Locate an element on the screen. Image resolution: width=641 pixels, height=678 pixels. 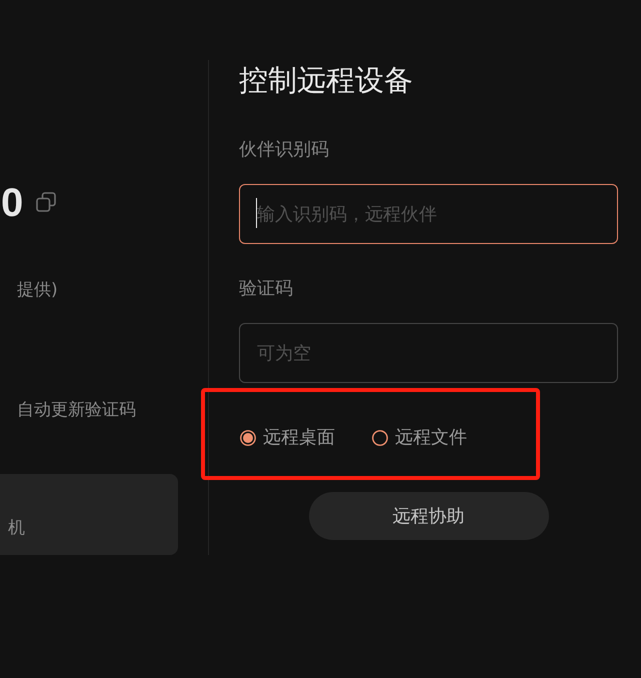
radio-label: 远程桌面 is located at coordinates (299, 438).